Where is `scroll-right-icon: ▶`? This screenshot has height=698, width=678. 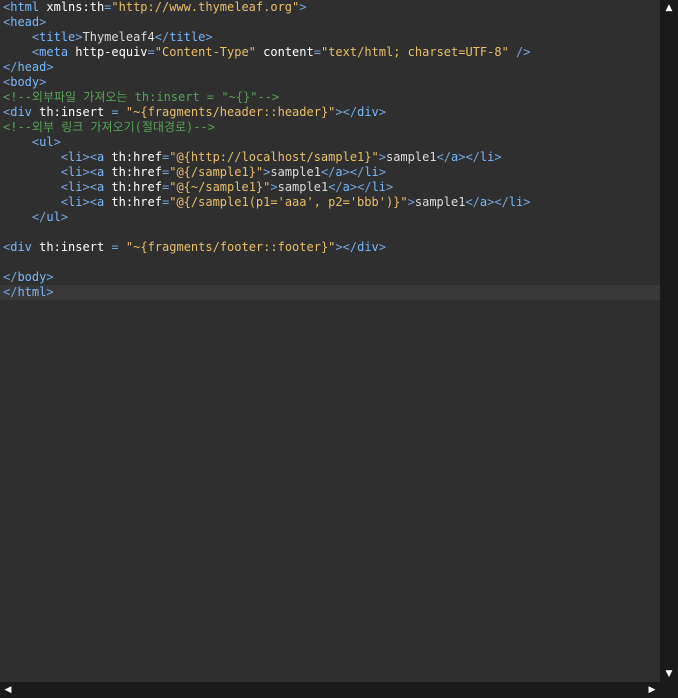
scroll-right-icon: ▶ is located at coordinates (652, 690).